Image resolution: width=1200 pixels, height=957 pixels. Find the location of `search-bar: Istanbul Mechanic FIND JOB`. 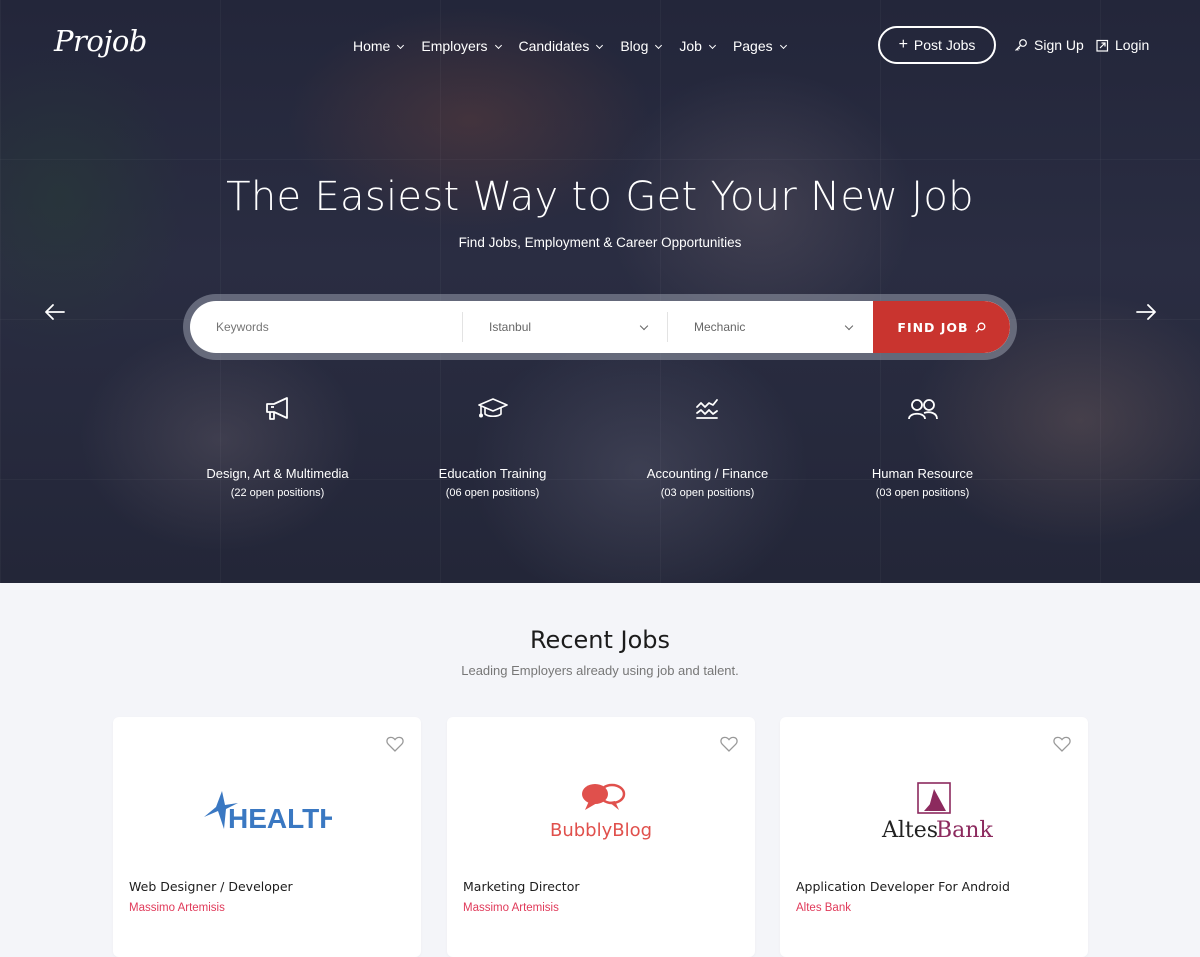

search-bar: Istanbul Mechanic FIND JOB is located at coordinates (600, 327).